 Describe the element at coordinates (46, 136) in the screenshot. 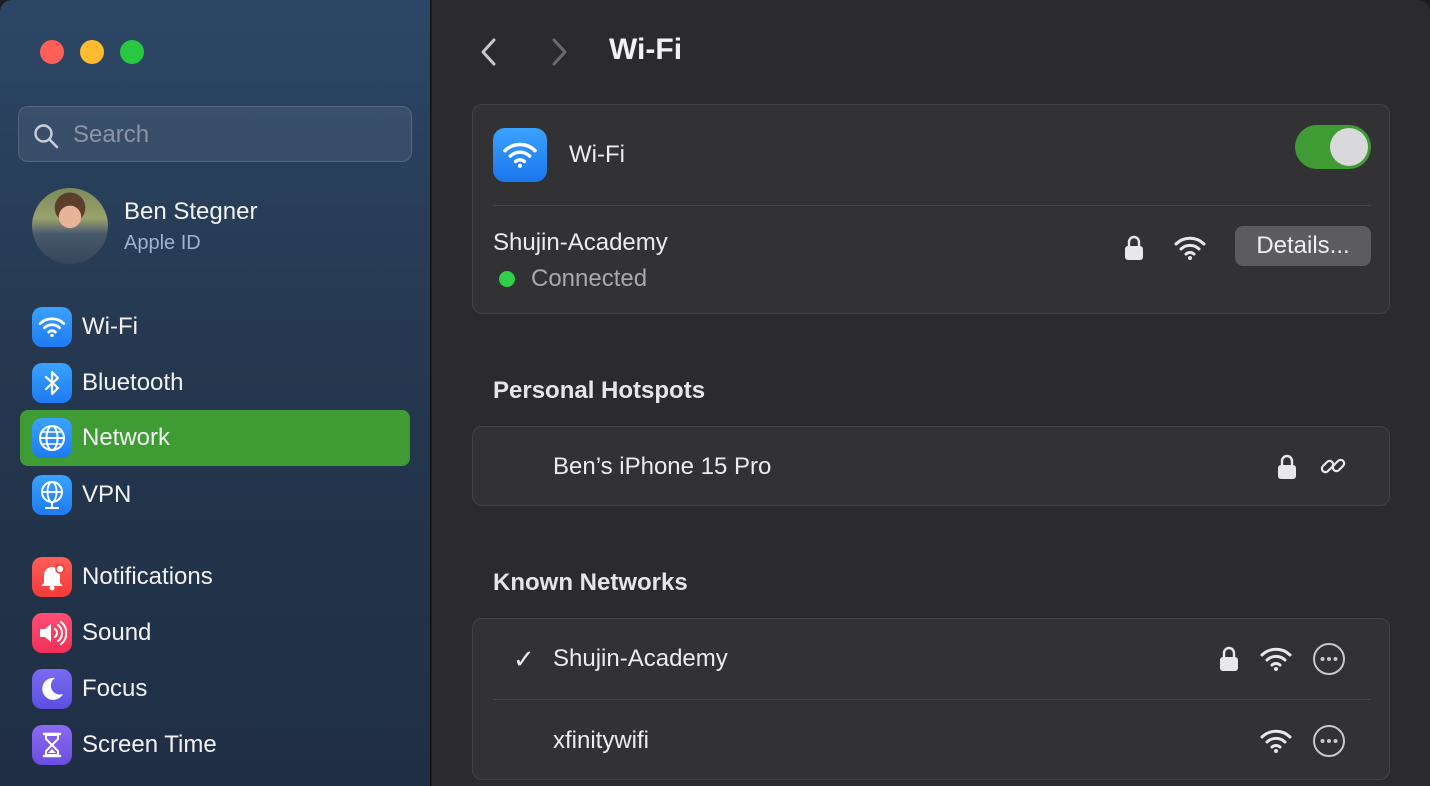

I see `search-icon` at that location.